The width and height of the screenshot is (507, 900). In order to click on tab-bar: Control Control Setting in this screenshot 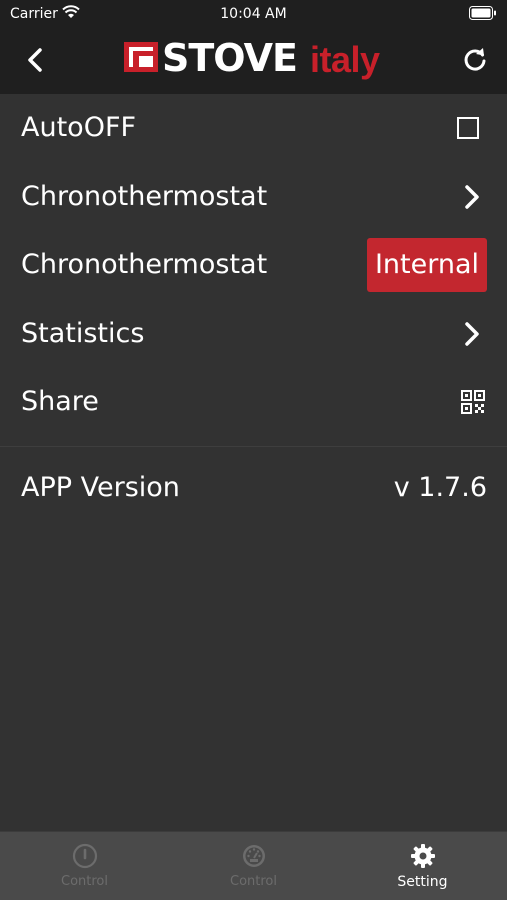, I will do `click(253, 865)`.